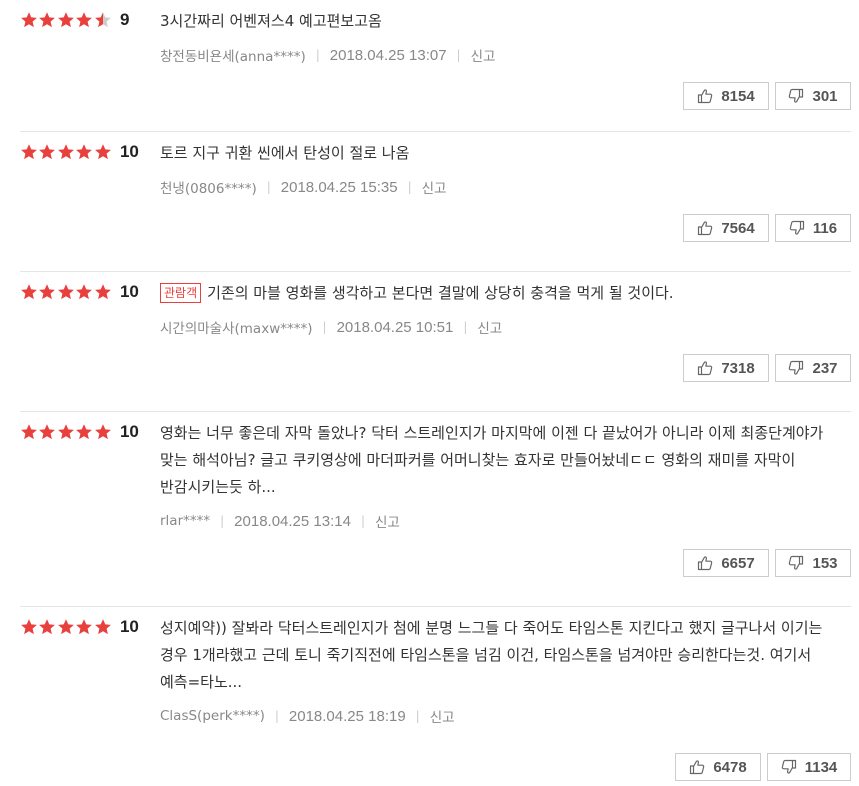  Describe the element at coordinates (233, 57) in the screenshot. I see `review-author: 창전동비욘세(anna****)` at that location.